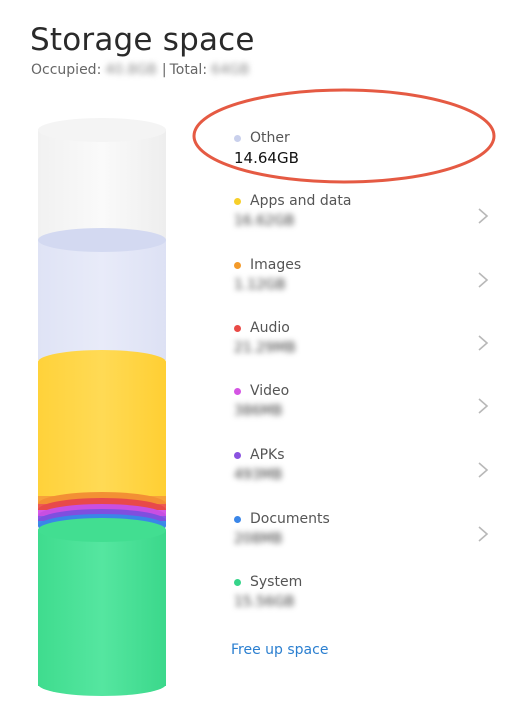  Describe the element at coordinates (102, 429) in the screenshot. I see `cylinder-apps-segment` at that location.